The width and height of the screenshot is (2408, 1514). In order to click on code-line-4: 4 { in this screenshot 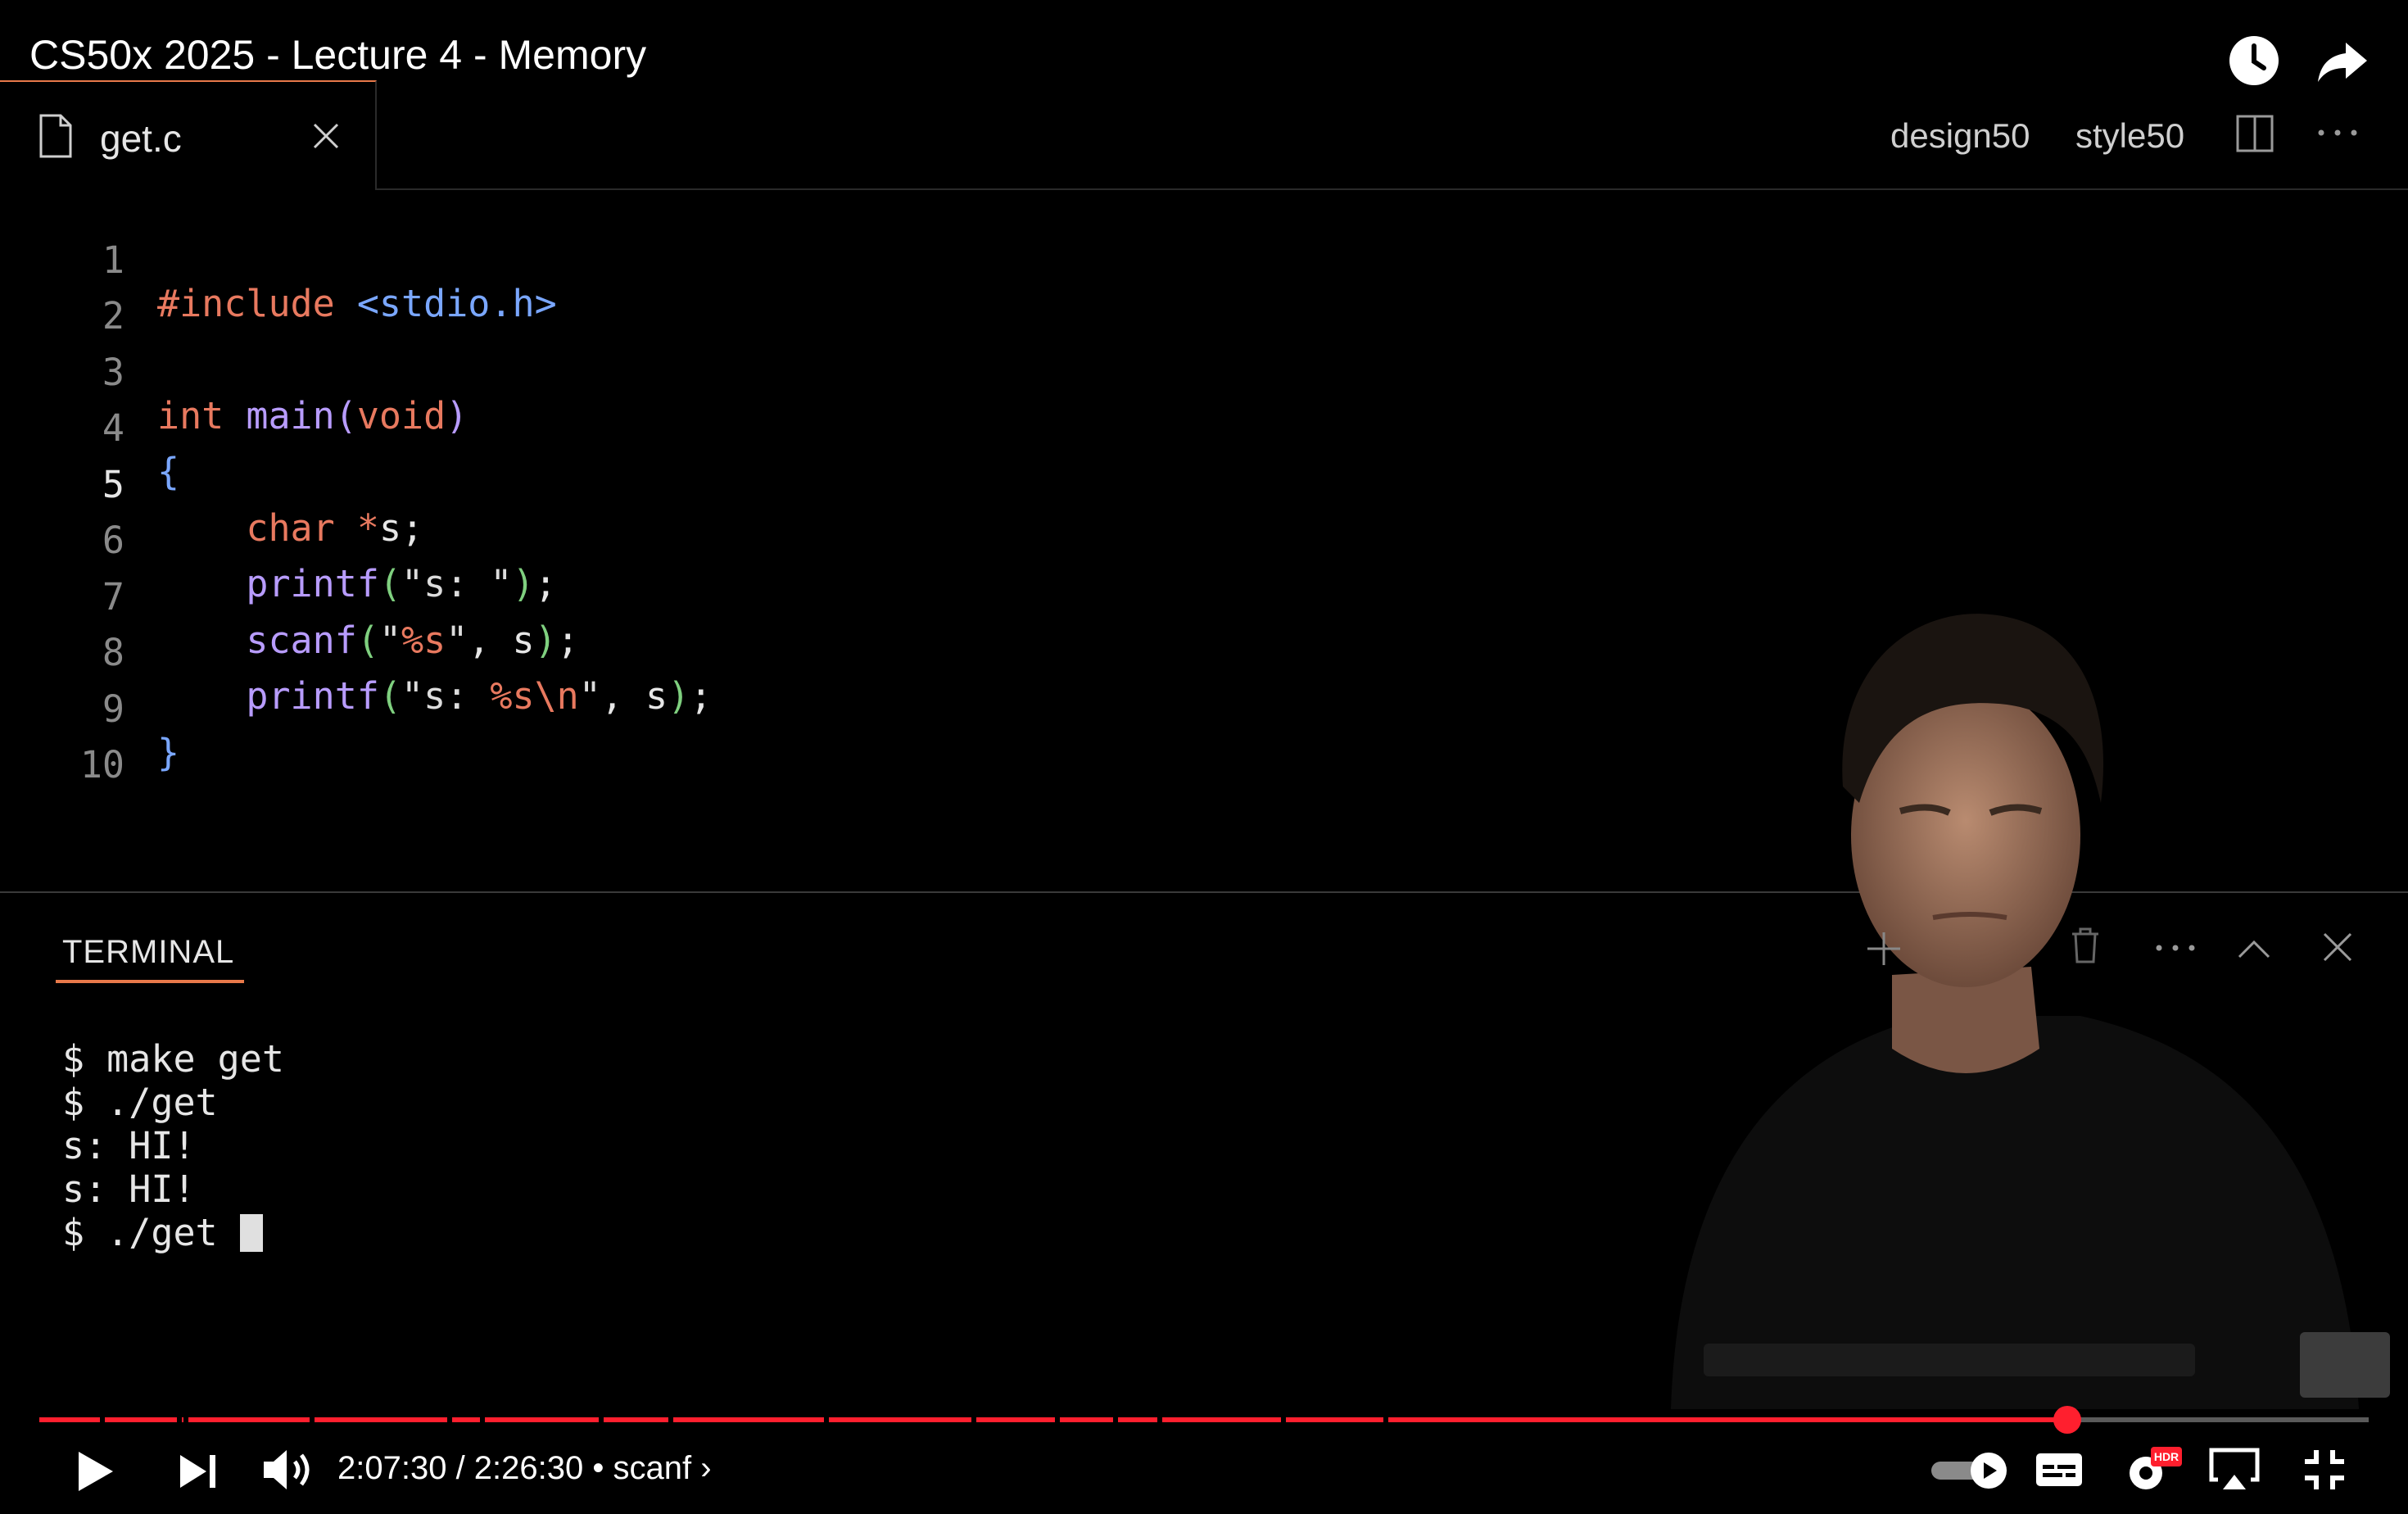, I will do `click(89, 428)`.